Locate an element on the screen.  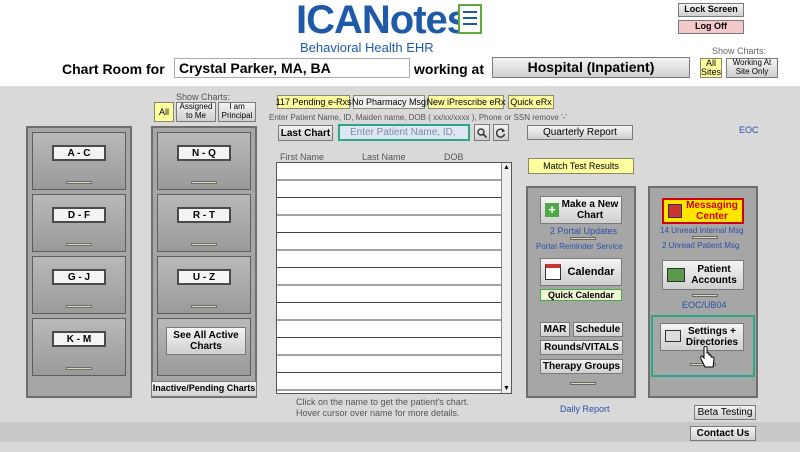
lock-screen-button: Lock Screen is located at coordinates (711, 10).